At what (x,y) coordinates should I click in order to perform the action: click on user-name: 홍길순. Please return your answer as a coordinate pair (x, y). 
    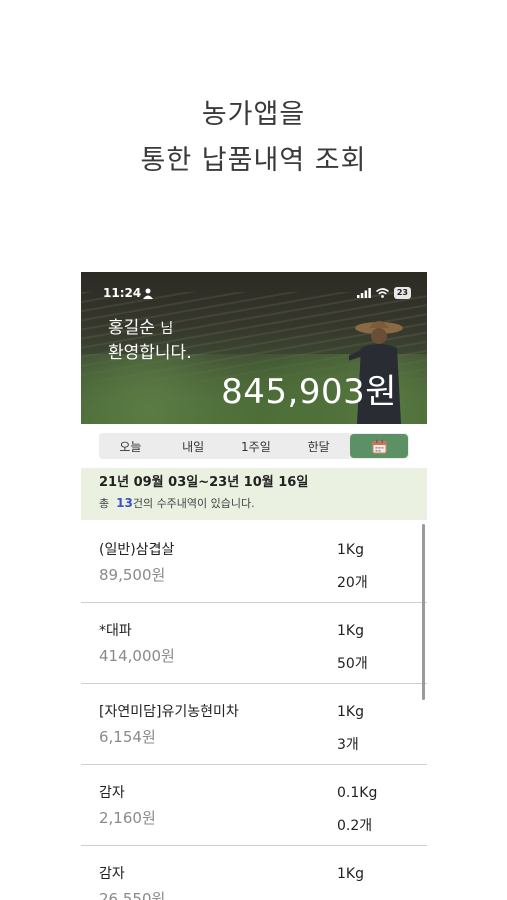
    Looking at the image, I should click on (131, 328).